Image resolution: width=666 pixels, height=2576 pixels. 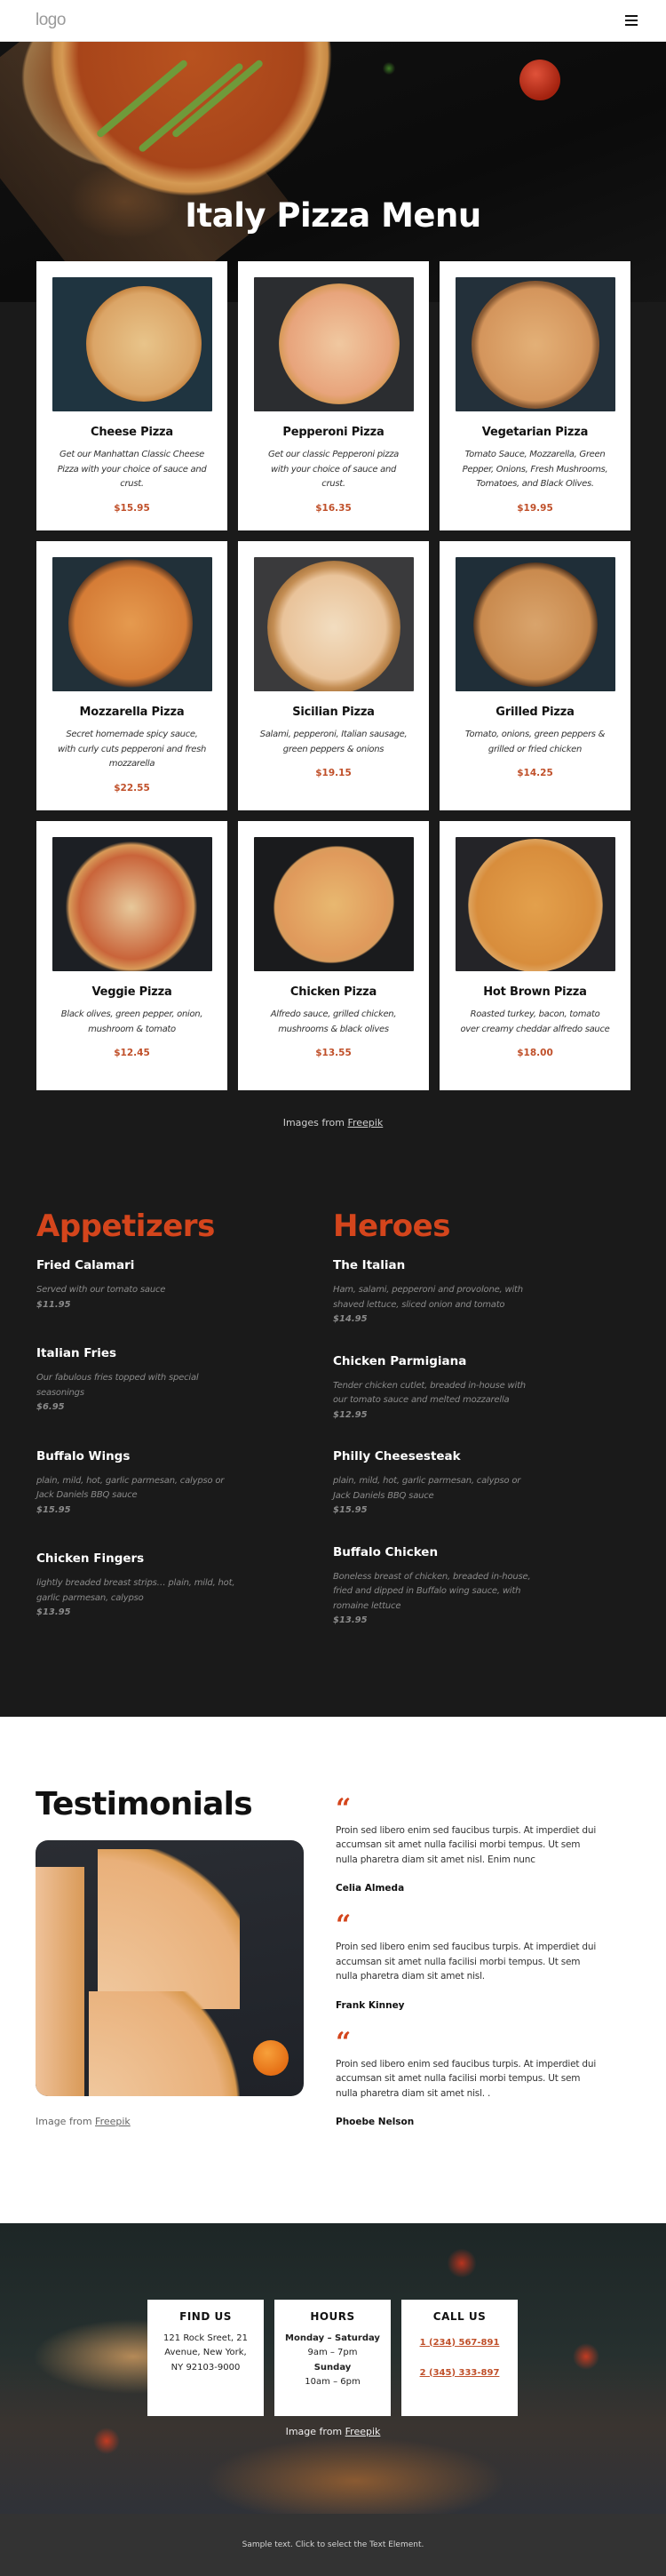 What do you see at coordinates (386, 1551) in the screenshot?
I see `item-name: Buffalo Chicken` at bounding box center [386, 1551].